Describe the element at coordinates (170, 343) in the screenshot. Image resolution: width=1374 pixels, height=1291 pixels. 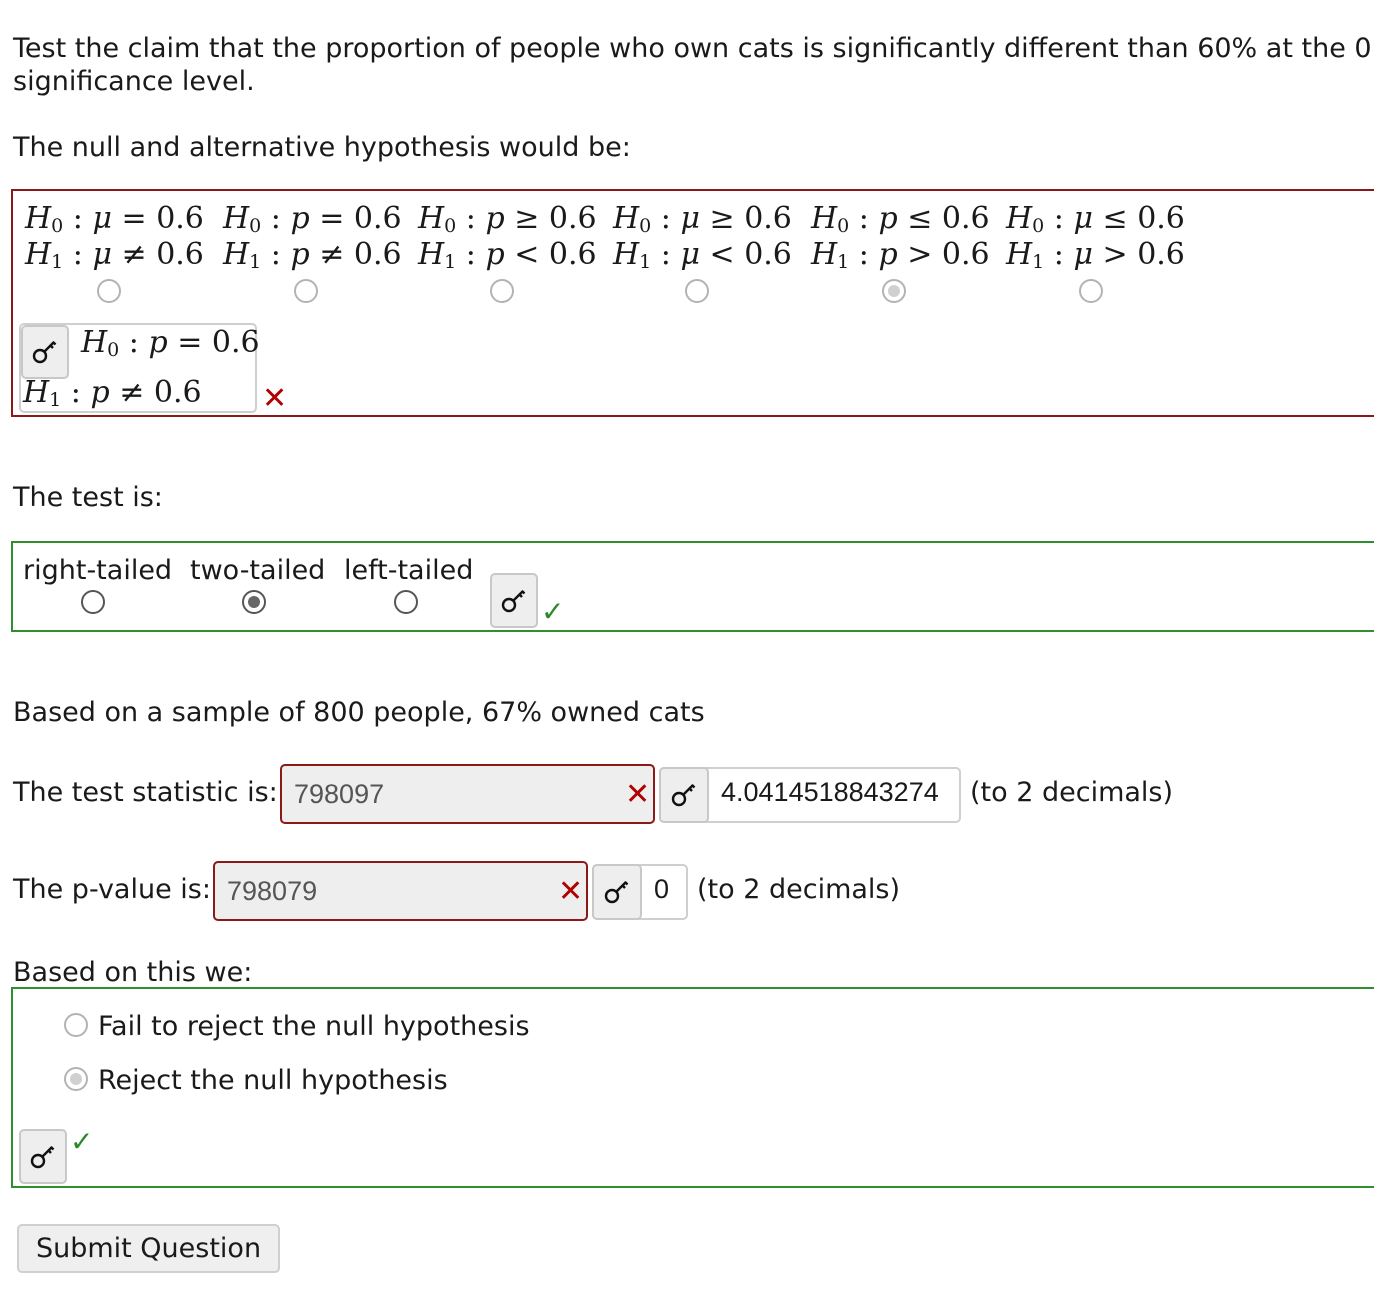
I see `answer-h0: H0 : p = 0.6` at that location.